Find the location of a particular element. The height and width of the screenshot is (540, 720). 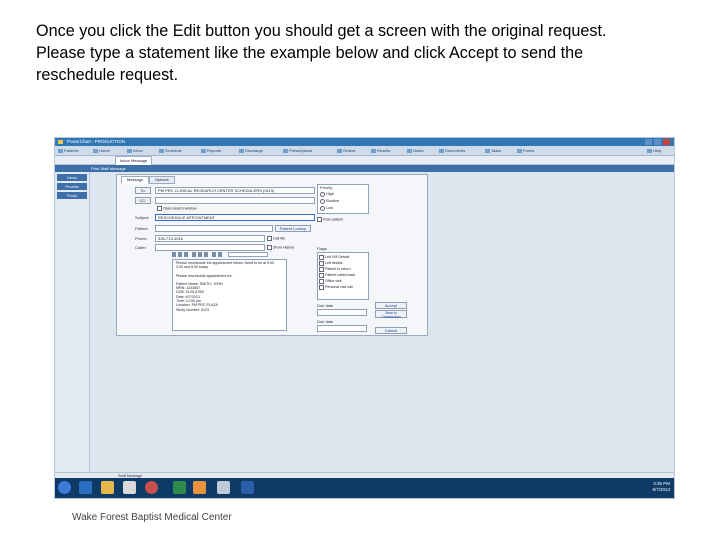

patient-label: Patient: is located at coordinates (142, 228).